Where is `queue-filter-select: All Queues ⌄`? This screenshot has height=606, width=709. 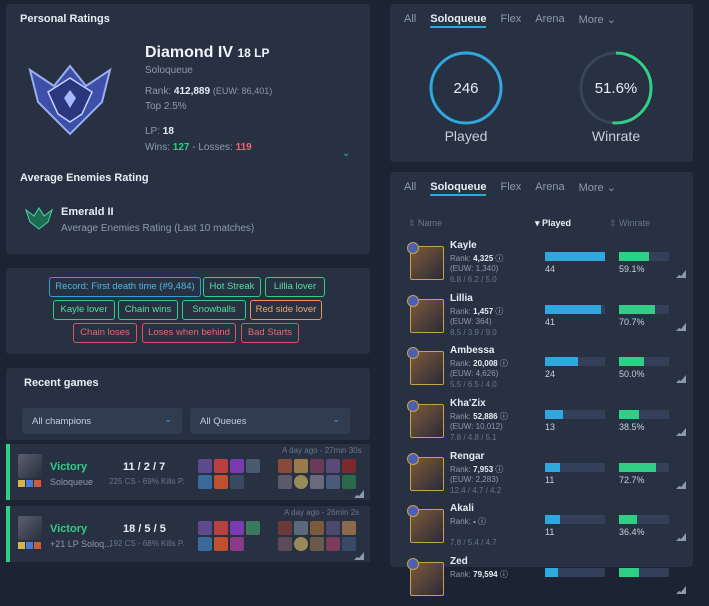
queue-filter-select: All Queues ⌄ is located at coordinates (270, 421).